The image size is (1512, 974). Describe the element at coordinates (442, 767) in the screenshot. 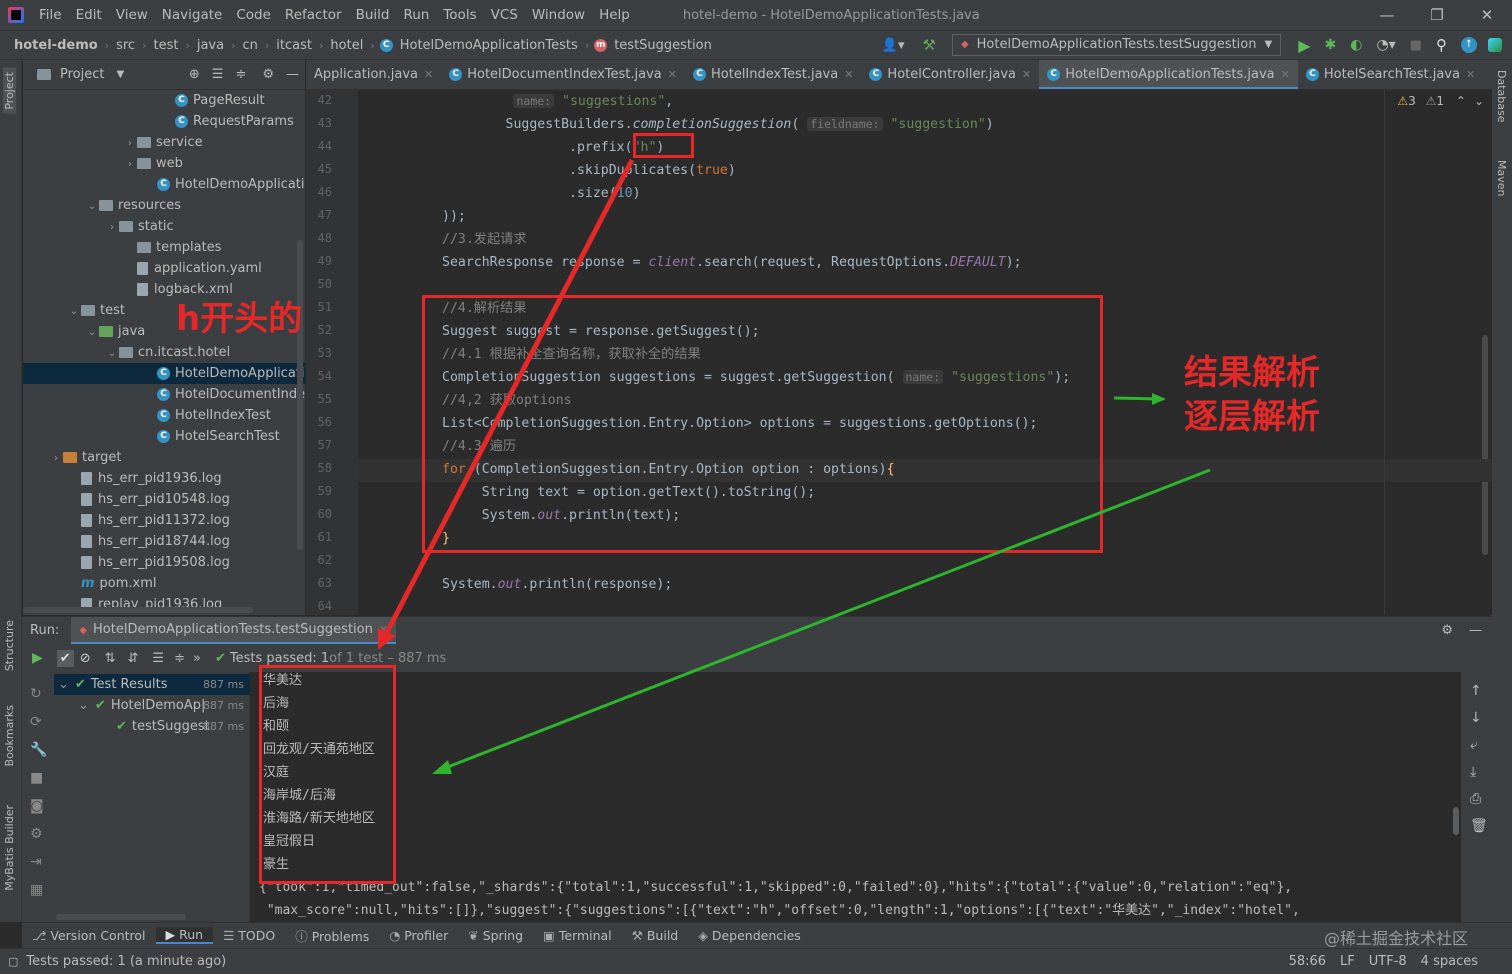

I see `green-arrow-head` at that location.